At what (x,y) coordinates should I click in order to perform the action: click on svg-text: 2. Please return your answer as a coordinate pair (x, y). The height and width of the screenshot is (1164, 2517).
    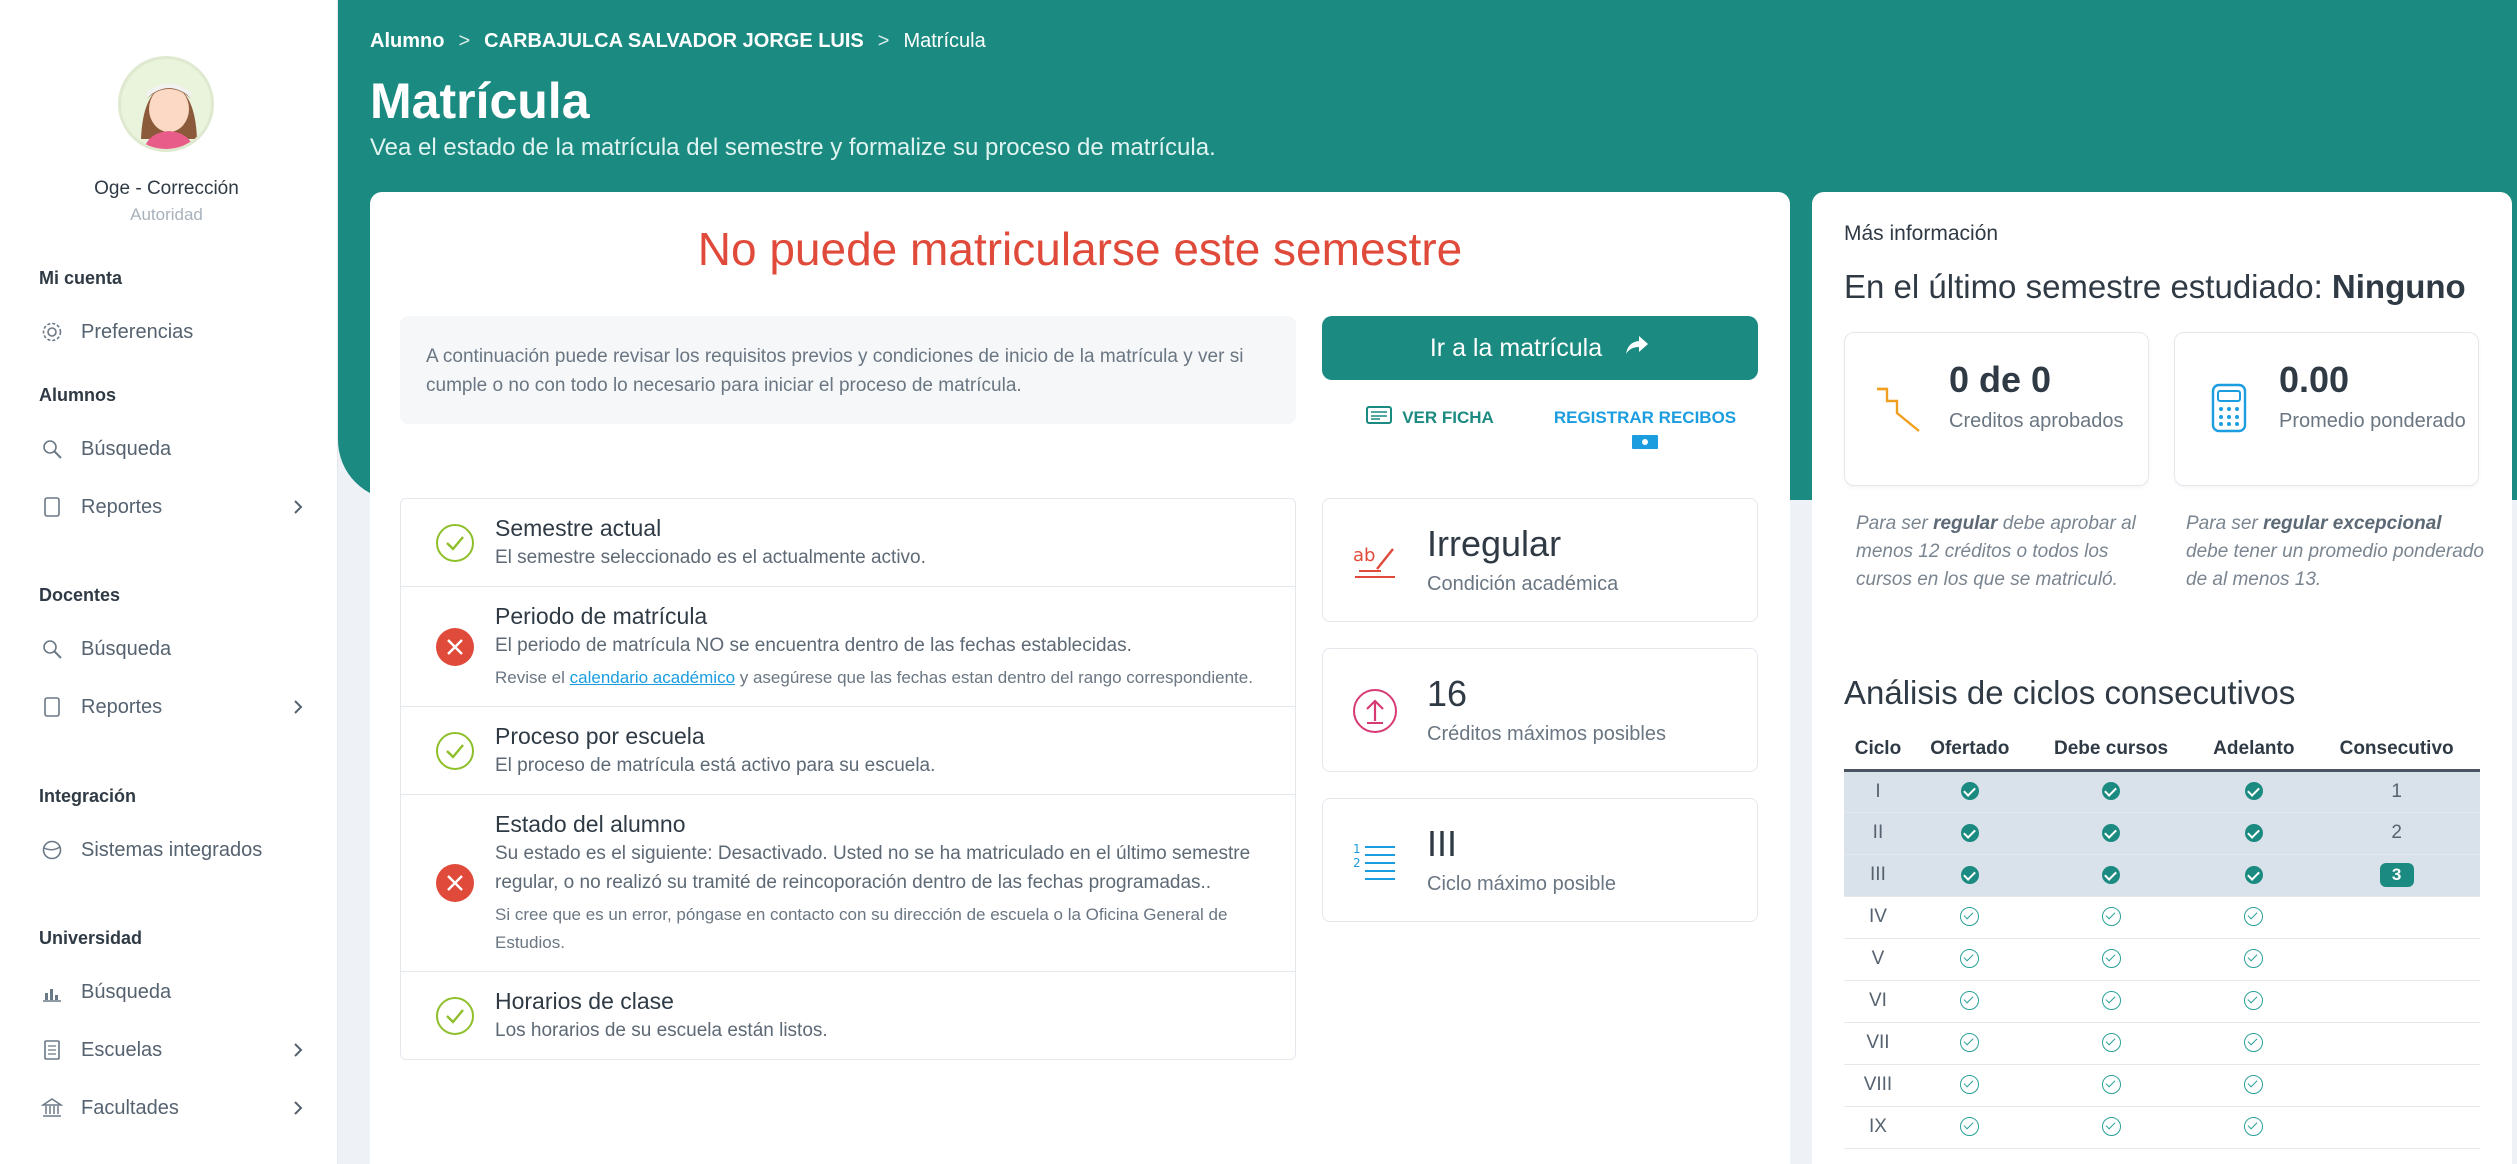
    Looking at the image, I should click on (1357, 863).